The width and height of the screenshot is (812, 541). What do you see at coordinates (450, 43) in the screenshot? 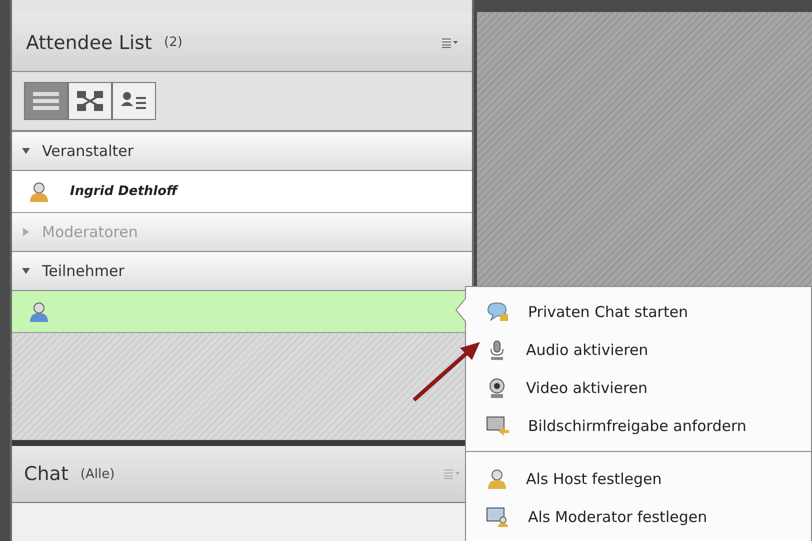
I see `menu-icon` at bounding box center [450, 43].